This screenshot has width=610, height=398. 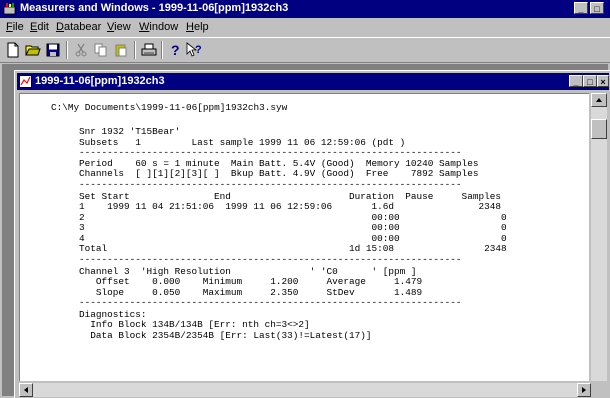 I want to click on scroll-left-button, so click(x=26, y=390).